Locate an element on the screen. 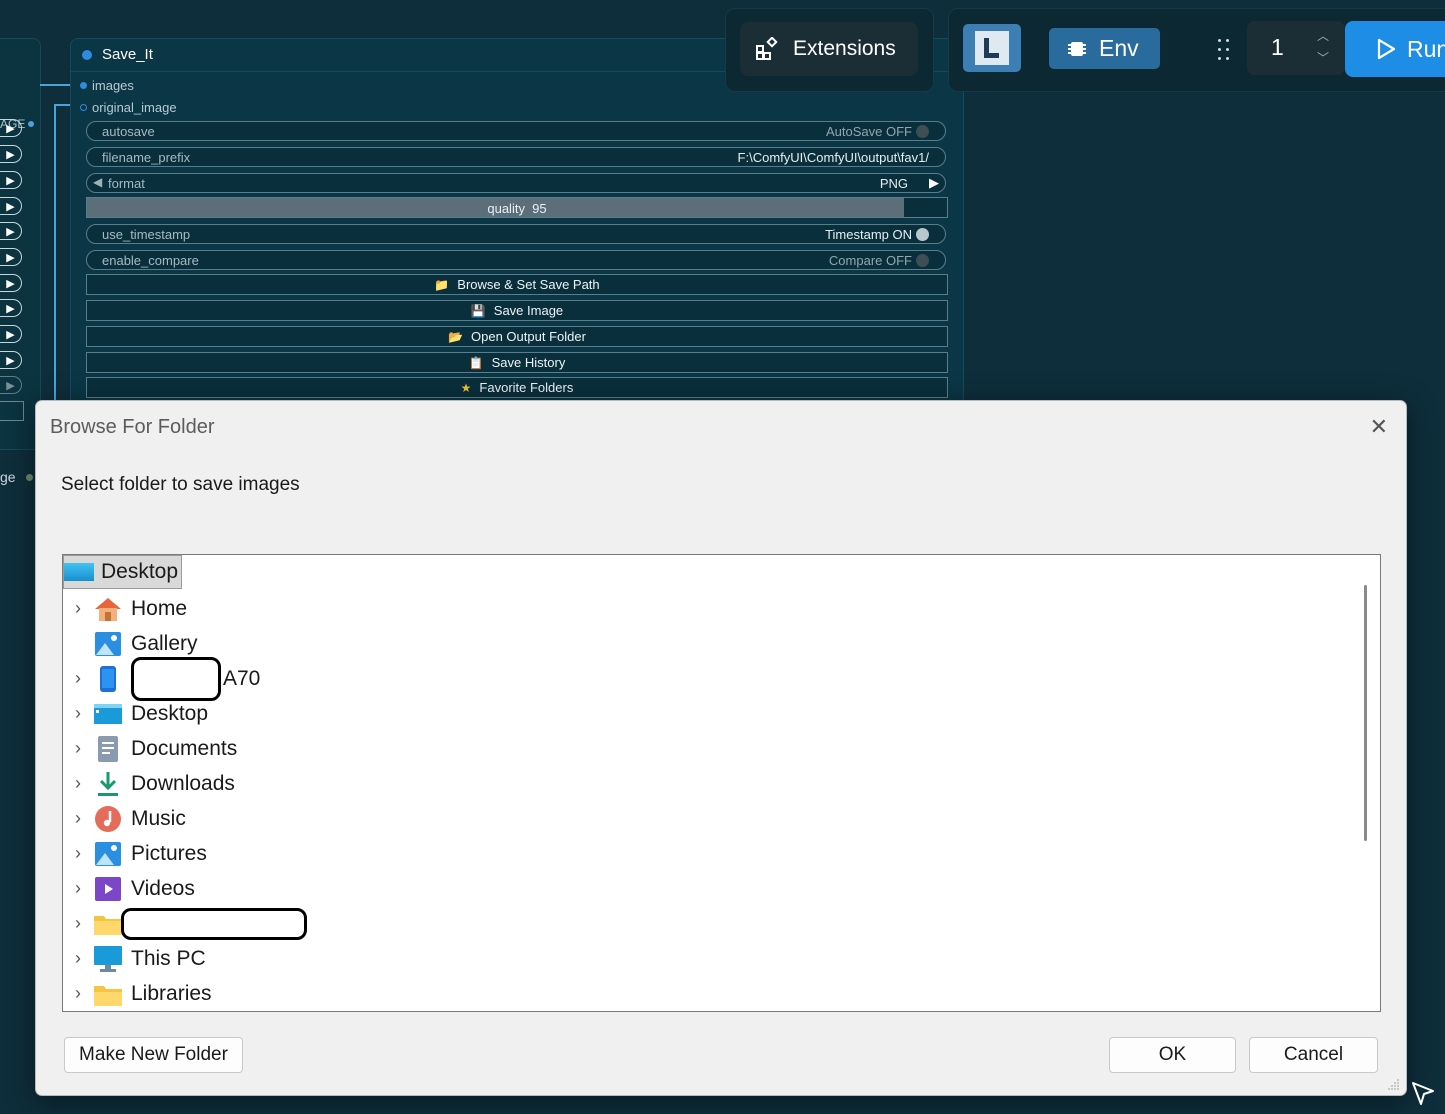 The width and height of the screenshot is (1445, 1114). libraries-icon is located at coordinates (108, 994).